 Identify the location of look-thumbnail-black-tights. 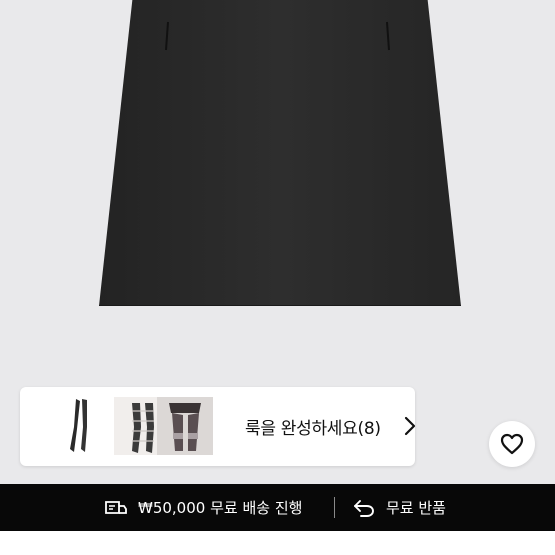
(78, 426).